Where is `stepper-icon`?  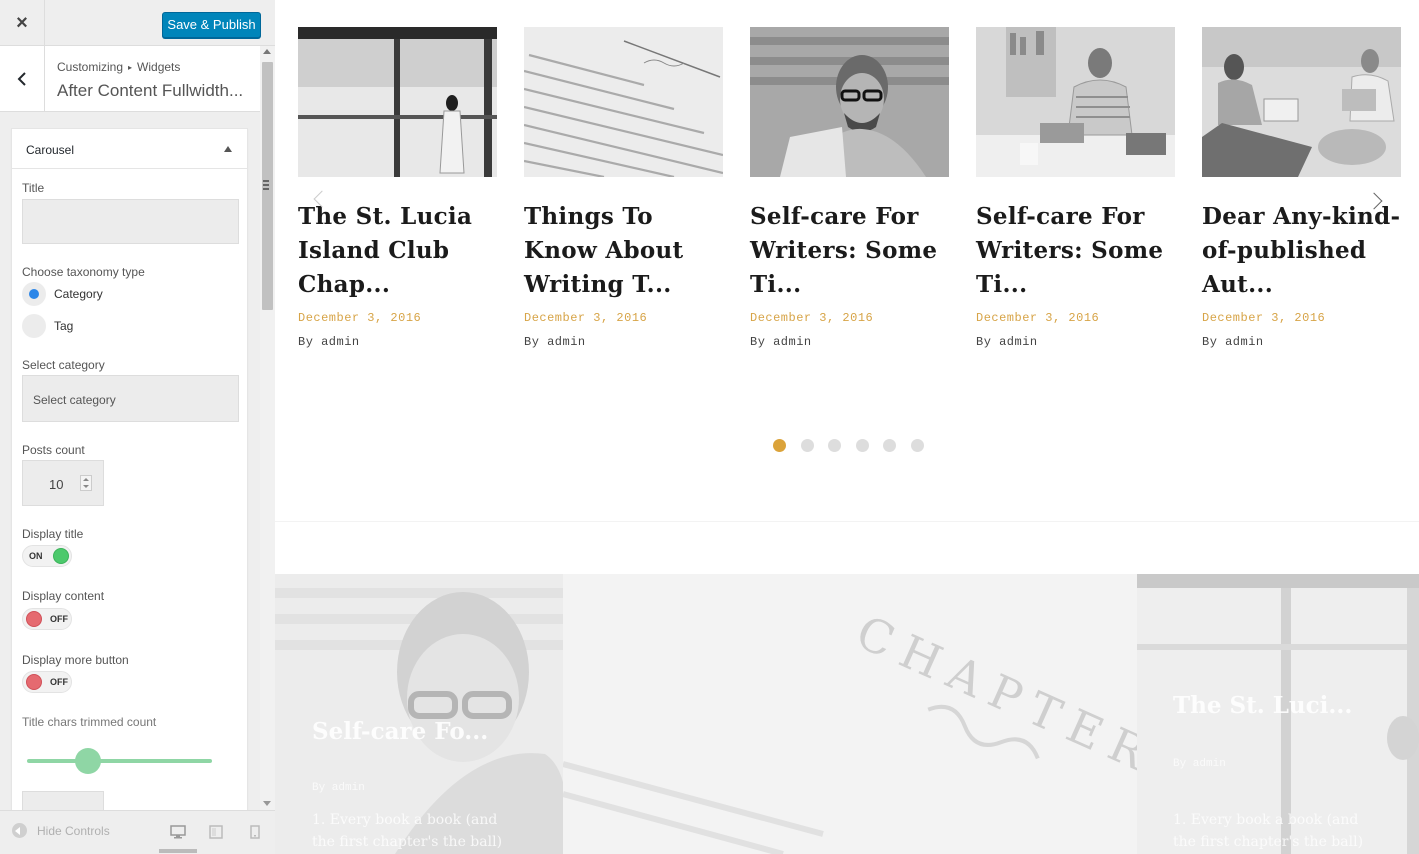 stepper-icon is located at coordinates (86, 483).